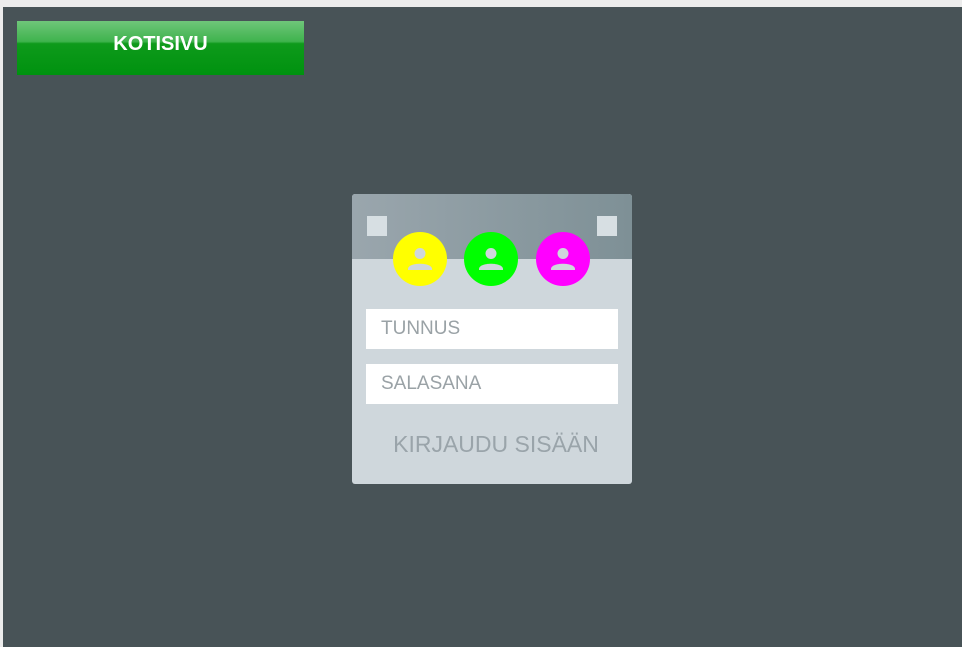 This screenshot has width=962, height=647. What do you see at coordinates (492, 384) in the screenshot?
I see `password-input` at bounding box center [492, 384].